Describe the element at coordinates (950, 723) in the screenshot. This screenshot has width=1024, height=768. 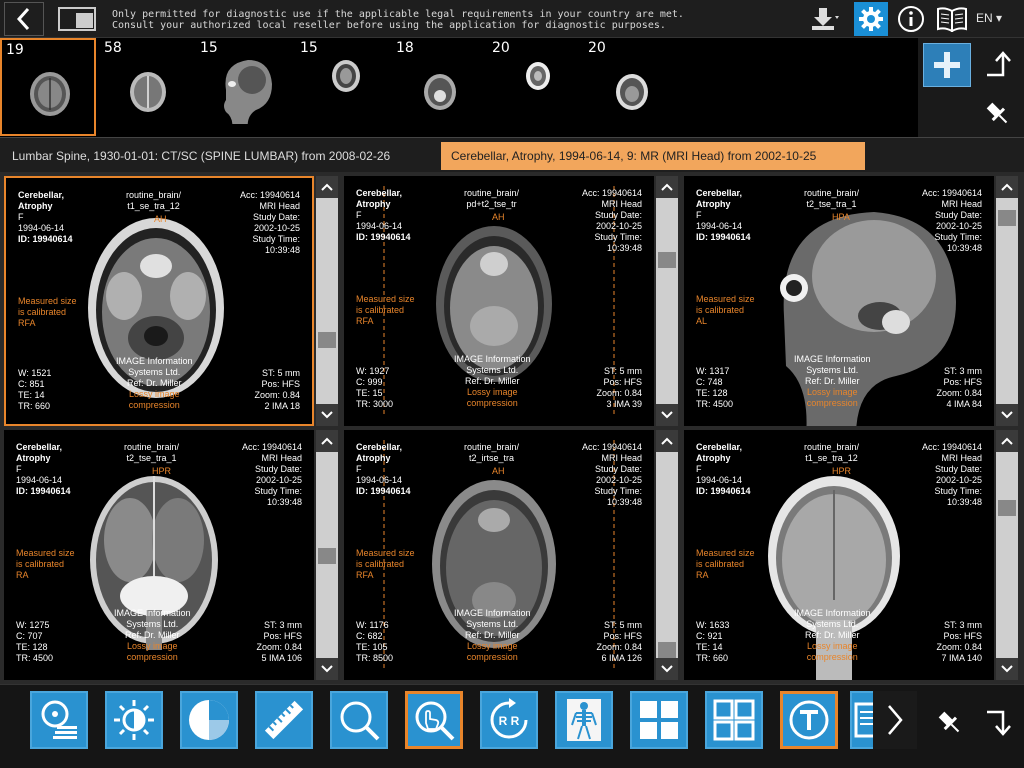
I see `toolbar-pin-button` at that location.